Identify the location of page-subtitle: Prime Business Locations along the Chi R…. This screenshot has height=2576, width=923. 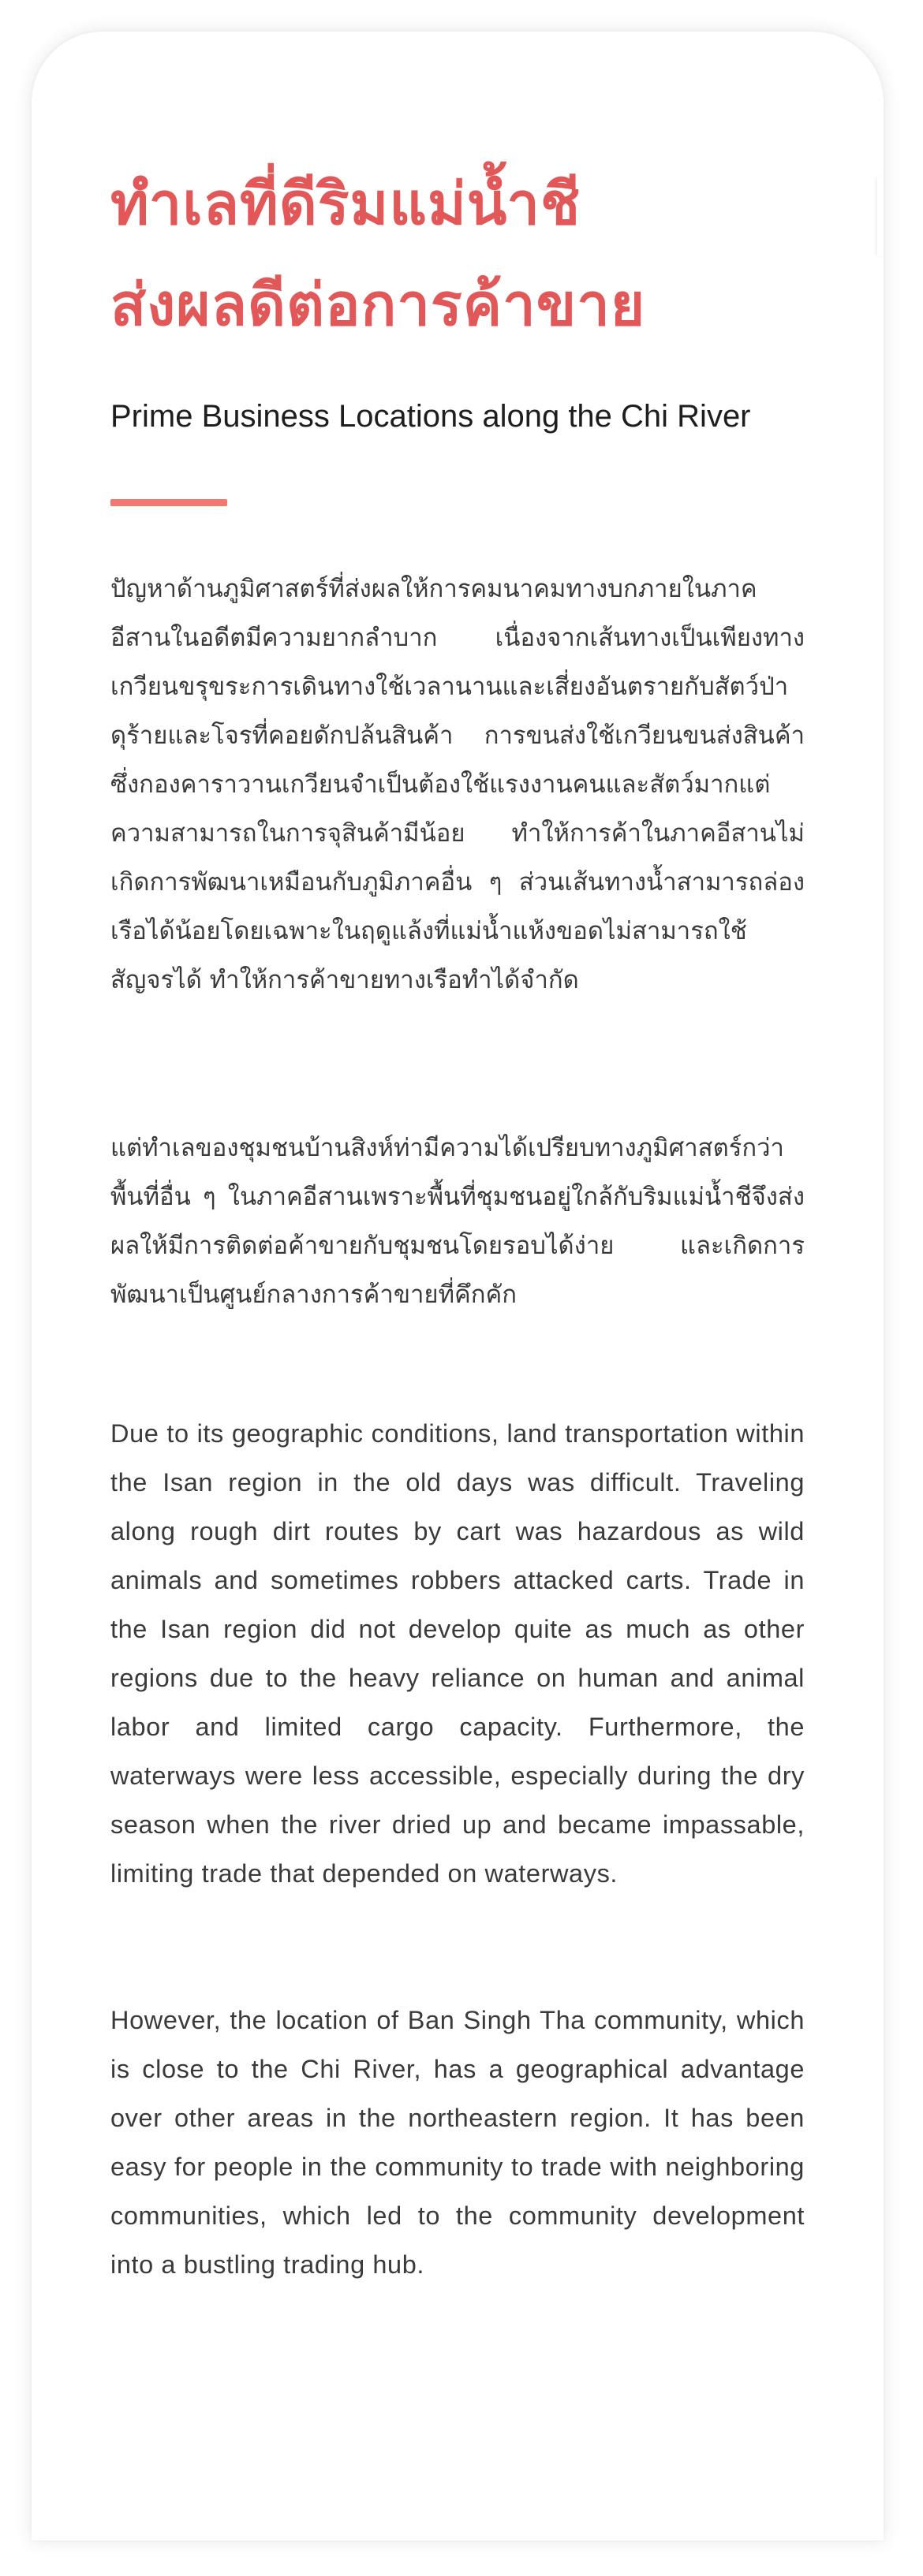
(431, 417).